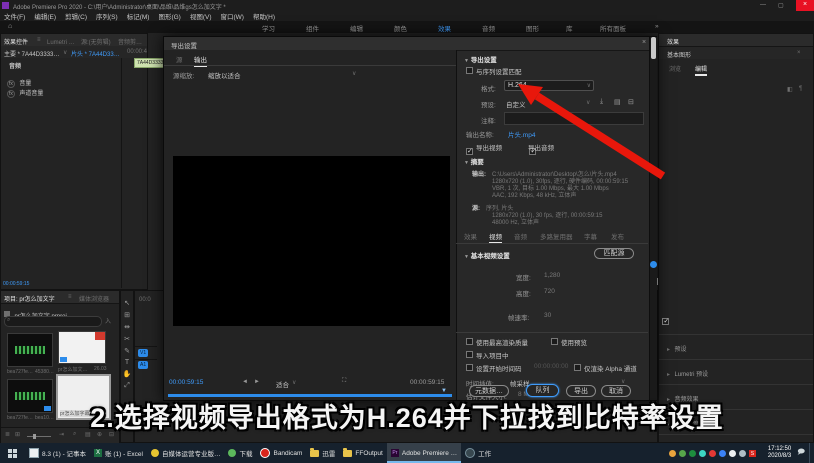 Image resolution: width=814 pixels, height=463 pixels. What do you see at coordinates (478, 453) in the screenshot?
I see `taskbar-item-work: 工作` at bounding box center [478, 453].